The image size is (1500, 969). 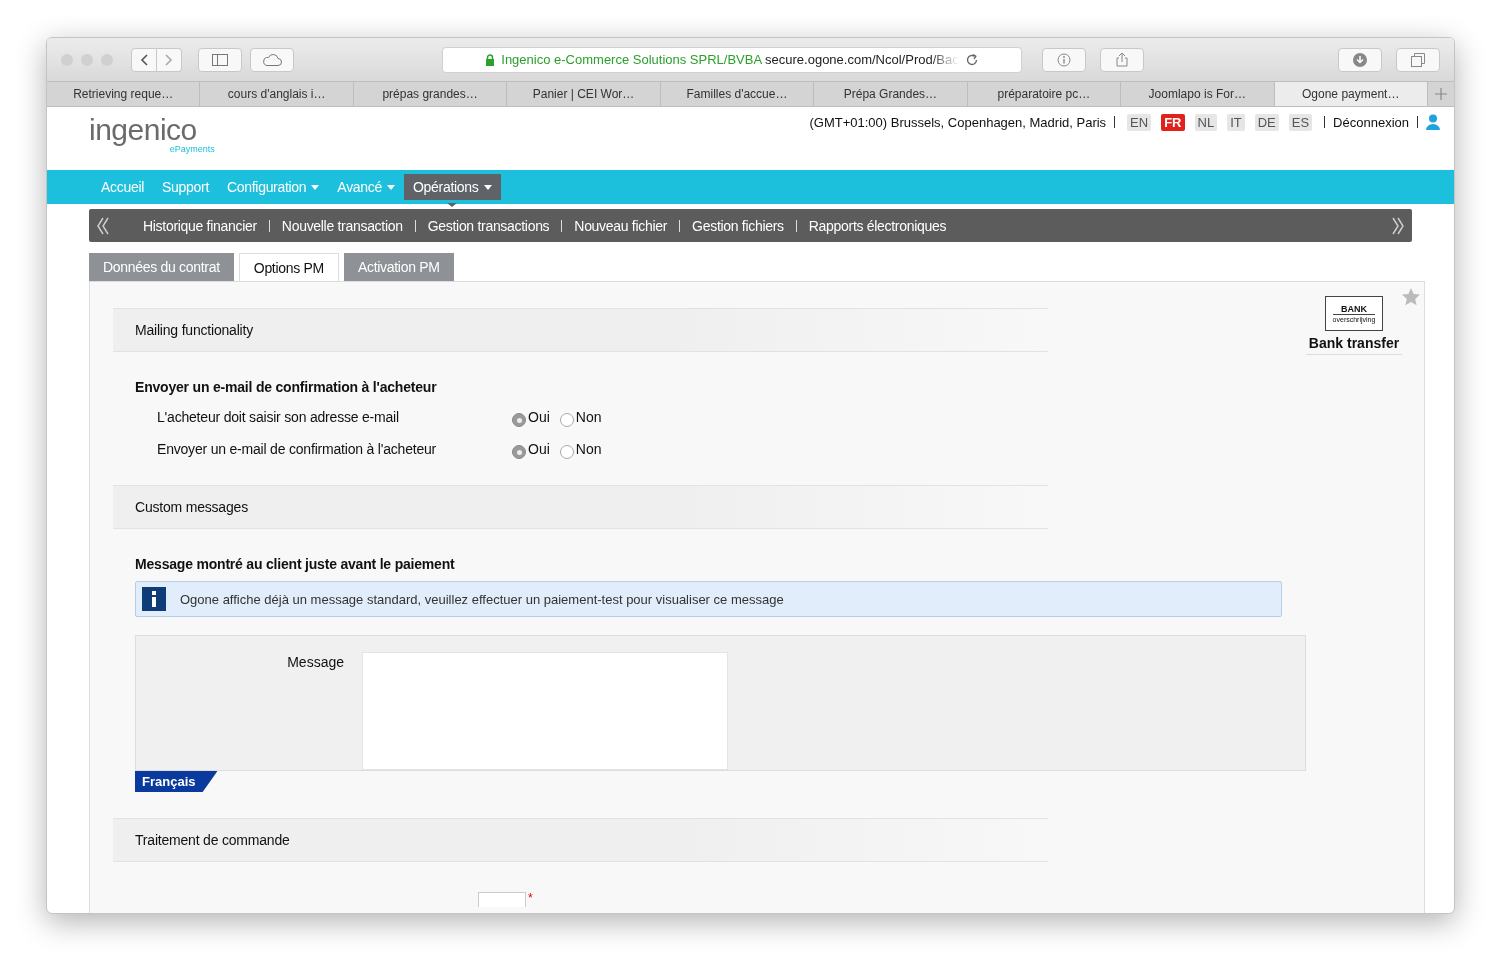 I want to click on language-link: ES, so click(x=1300, y=122).